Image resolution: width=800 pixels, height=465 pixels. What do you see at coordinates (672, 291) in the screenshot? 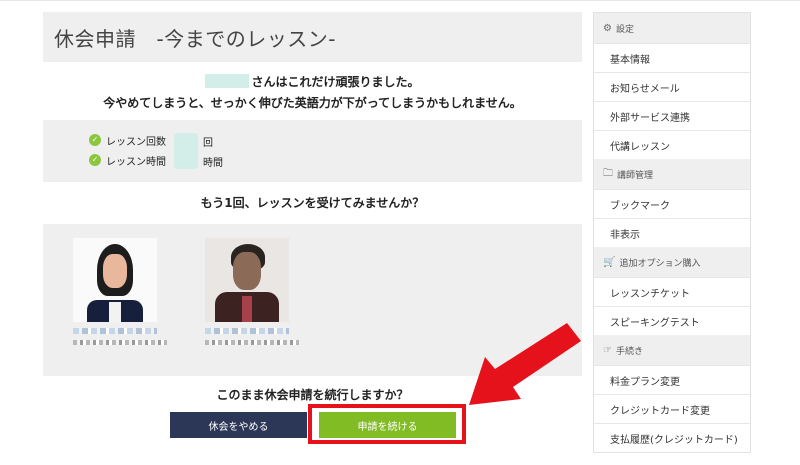
I see `sidebar-item-lesson-ticket: レッスンチケット` at bounding box center [672, 291].